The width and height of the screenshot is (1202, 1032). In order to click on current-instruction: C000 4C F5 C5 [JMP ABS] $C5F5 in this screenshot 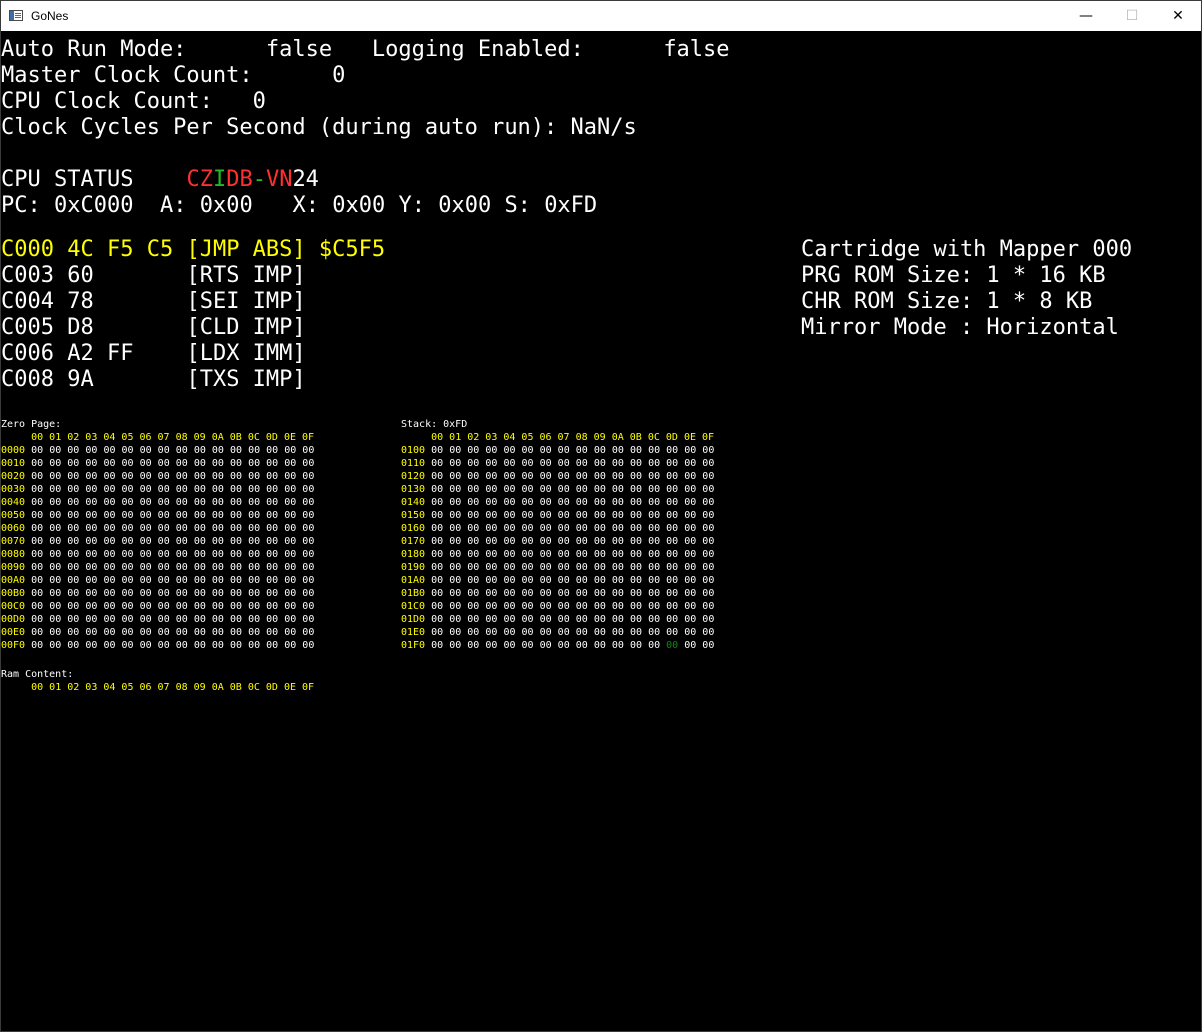, I will do `click(193, 250)`.